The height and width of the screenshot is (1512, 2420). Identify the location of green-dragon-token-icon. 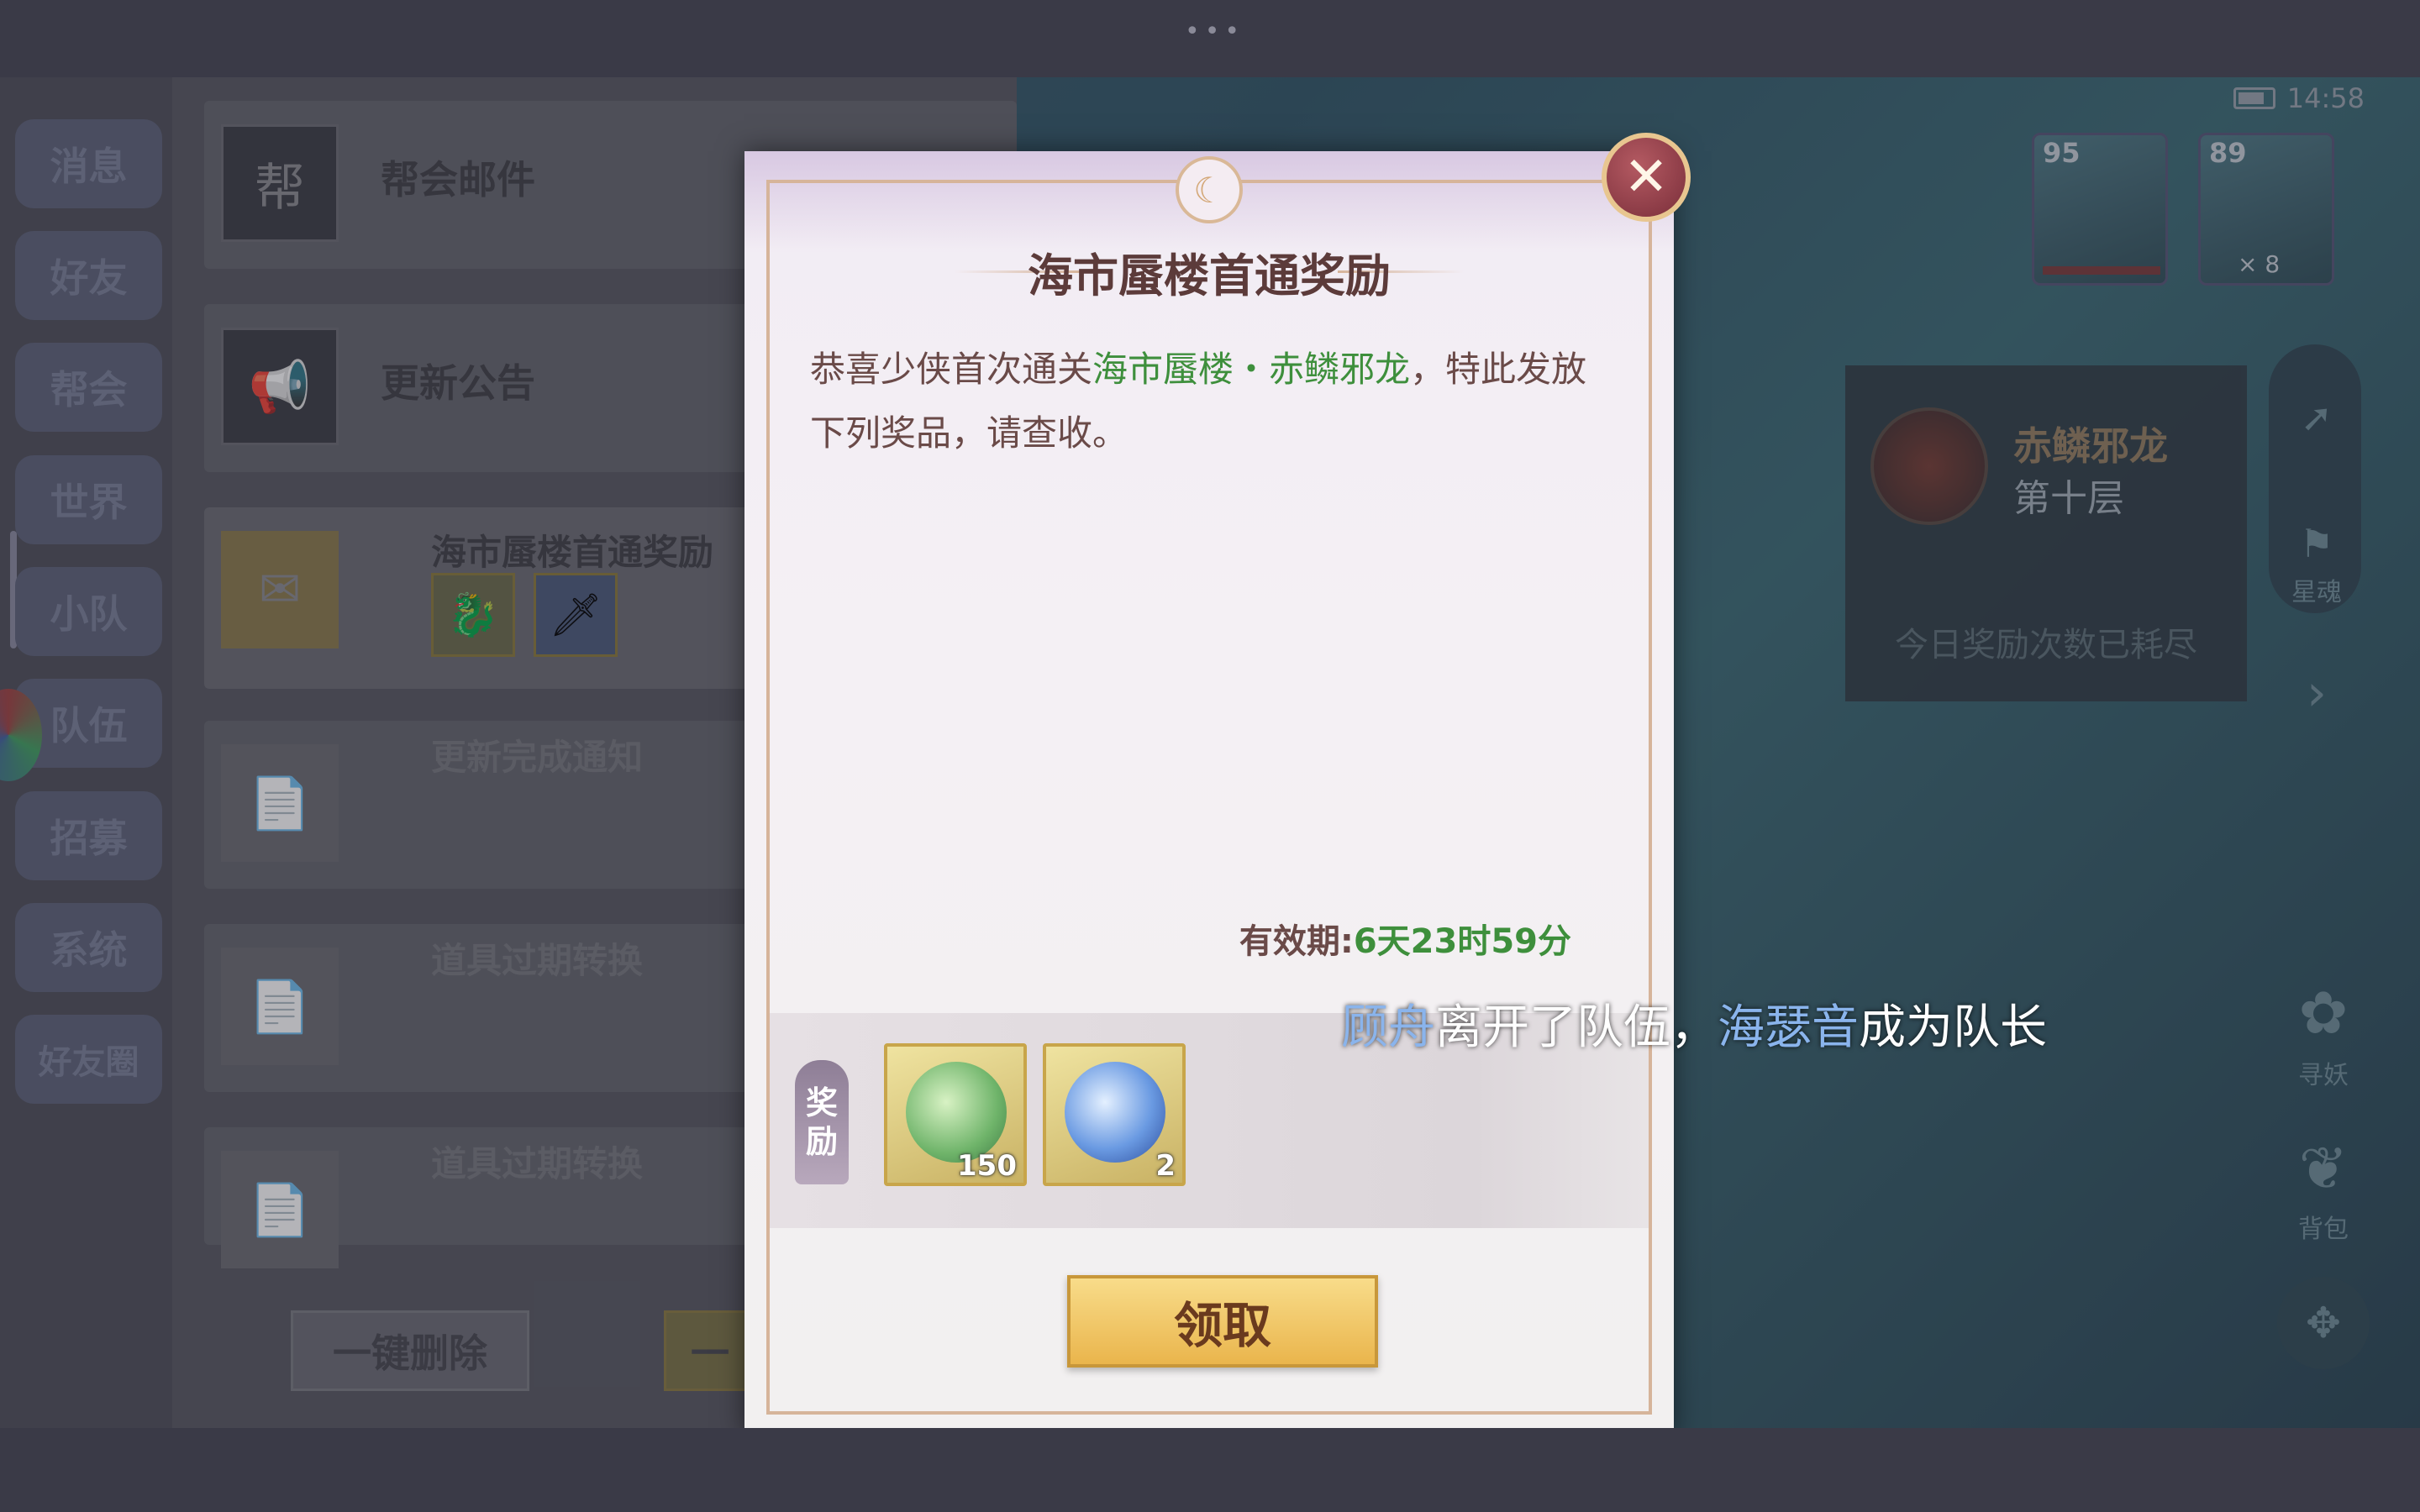
(957, 1112).